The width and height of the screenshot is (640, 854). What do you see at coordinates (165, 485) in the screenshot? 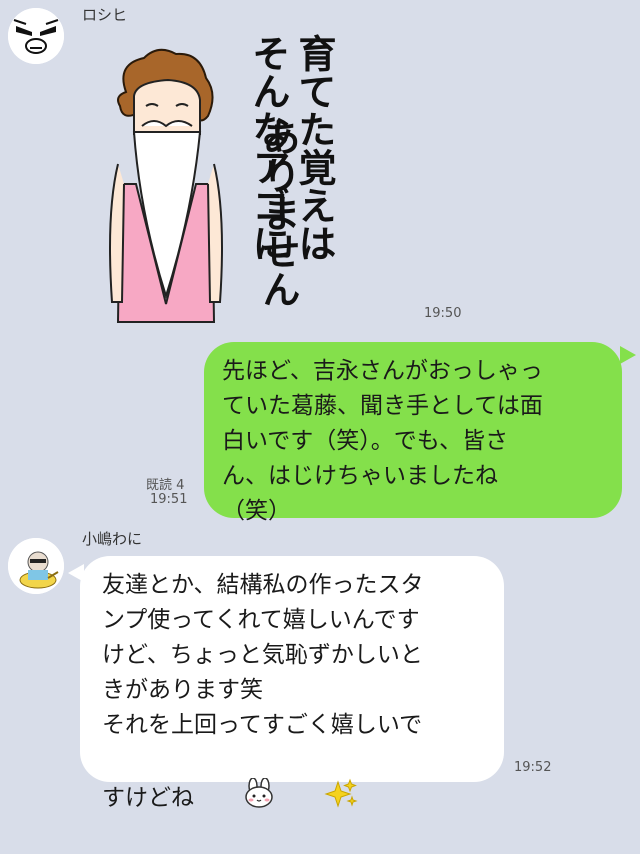
I see `read-receipt: 既読 4` at bounding box center [165, 485].